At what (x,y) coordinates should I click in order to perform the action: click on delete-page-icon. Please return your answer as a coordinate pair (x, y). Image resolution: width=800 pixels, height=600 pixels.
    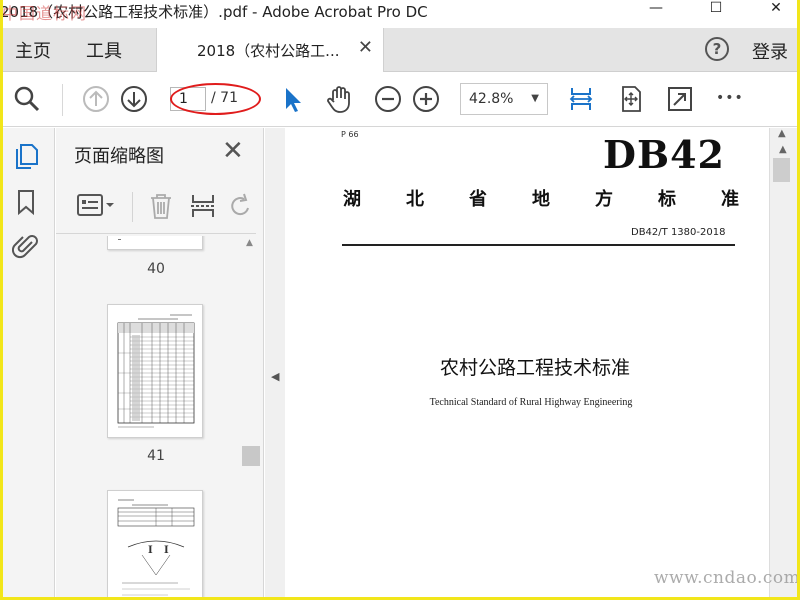
    Looking at the image, I should click on (161, 206).